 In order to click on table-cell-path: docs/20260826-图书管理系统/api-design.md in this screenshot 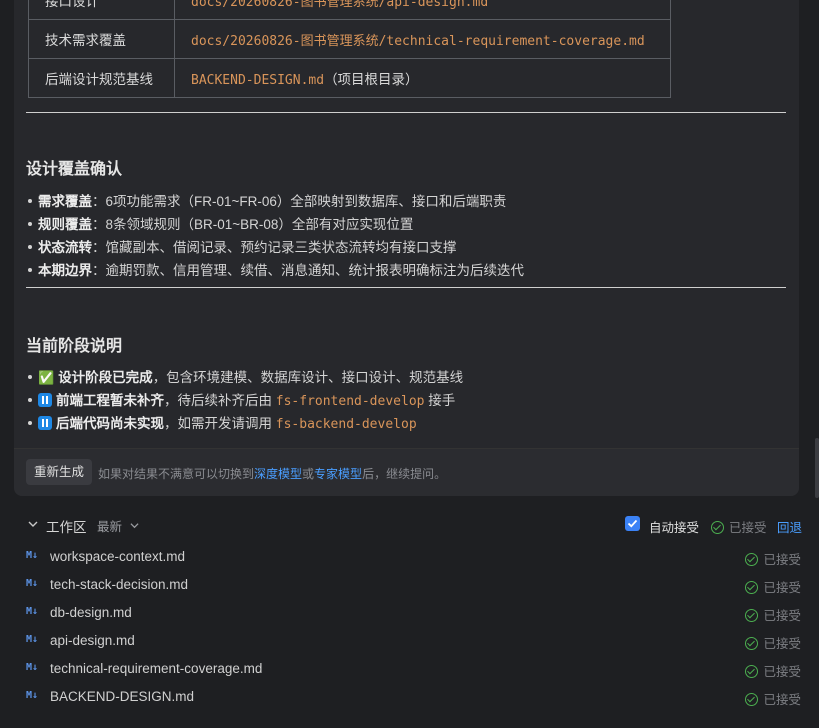, I will do `click(422, 10)`.